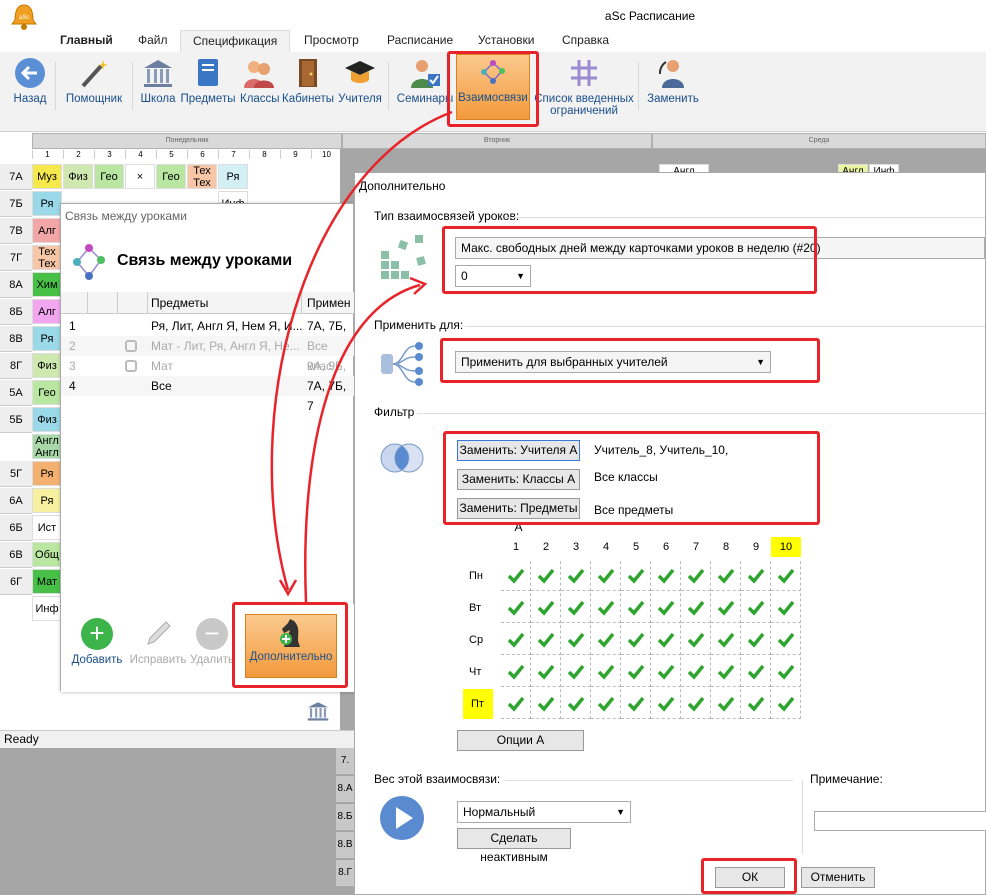 This screenshot has height=895, width=986. What do you see at coordinates (362, 443) in the screenshot?
I see `arrow-to-type-box` at bounding box center [362, 443].